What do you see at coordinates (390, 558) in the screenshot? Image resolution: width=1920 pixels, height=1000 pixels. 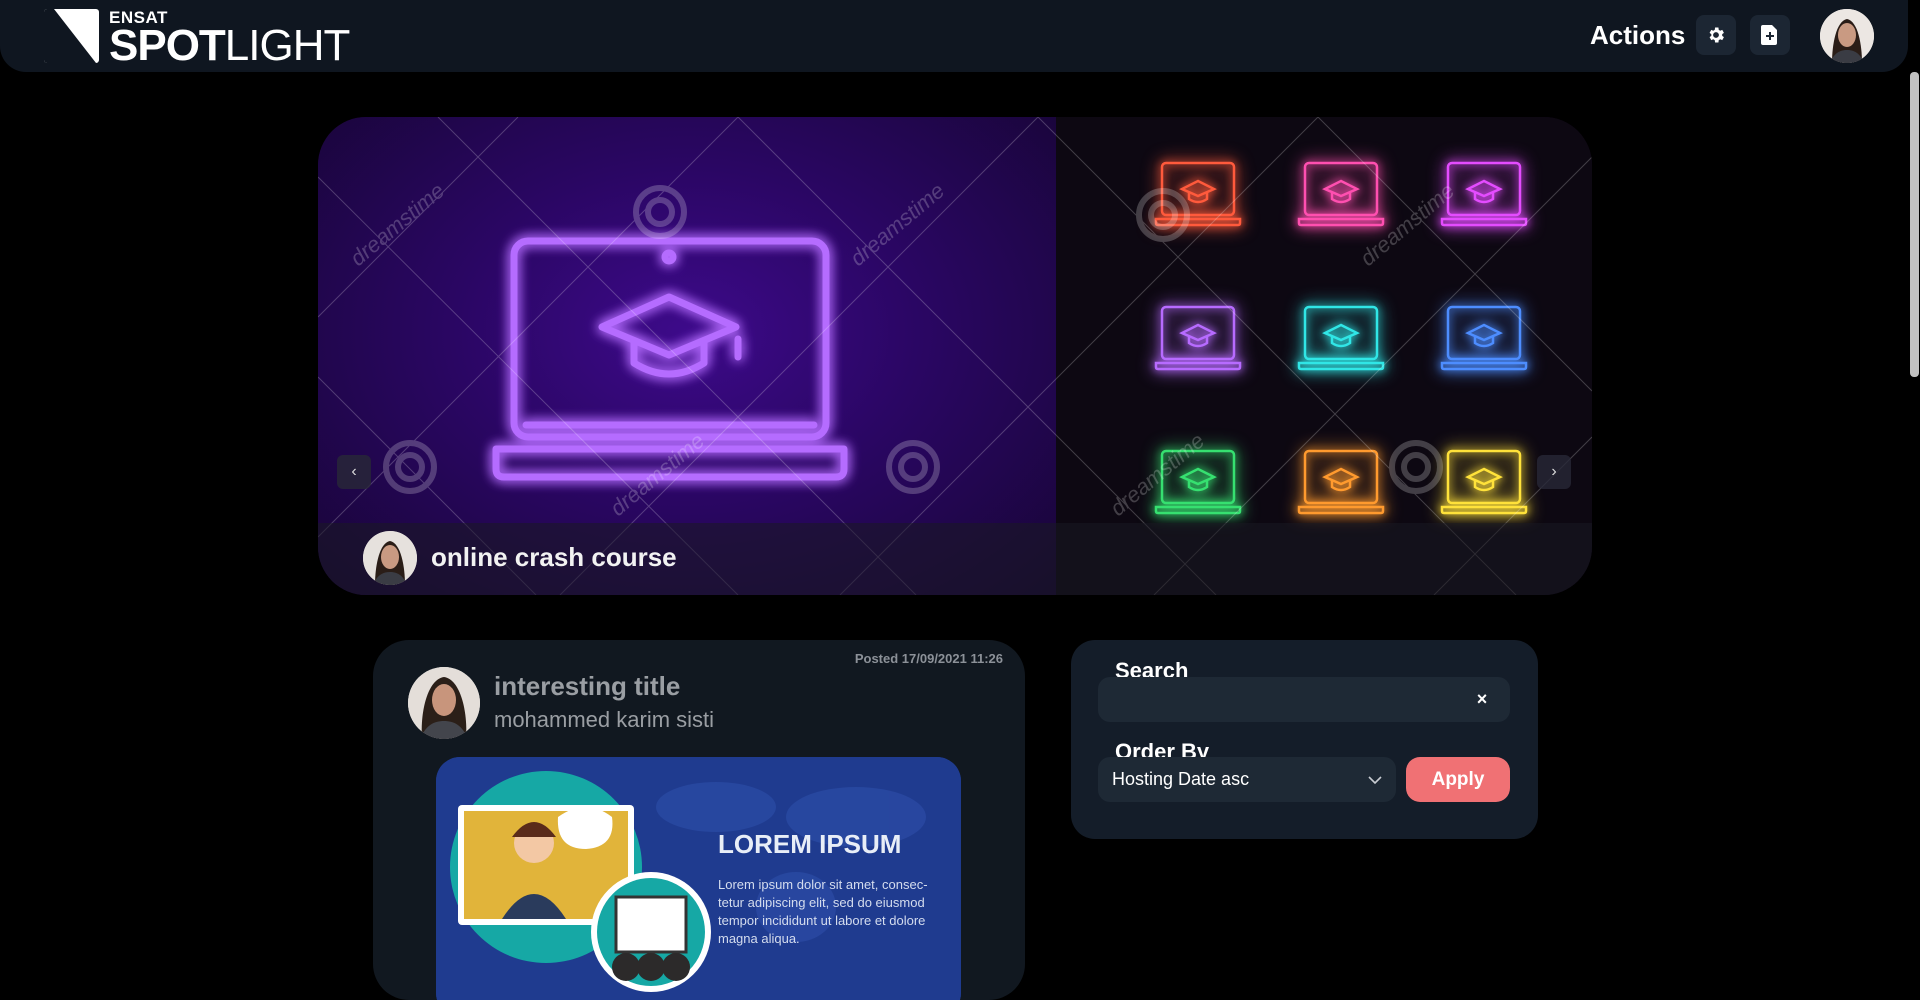 I see `slide-author-avatar` at bounding box center [390, 558].